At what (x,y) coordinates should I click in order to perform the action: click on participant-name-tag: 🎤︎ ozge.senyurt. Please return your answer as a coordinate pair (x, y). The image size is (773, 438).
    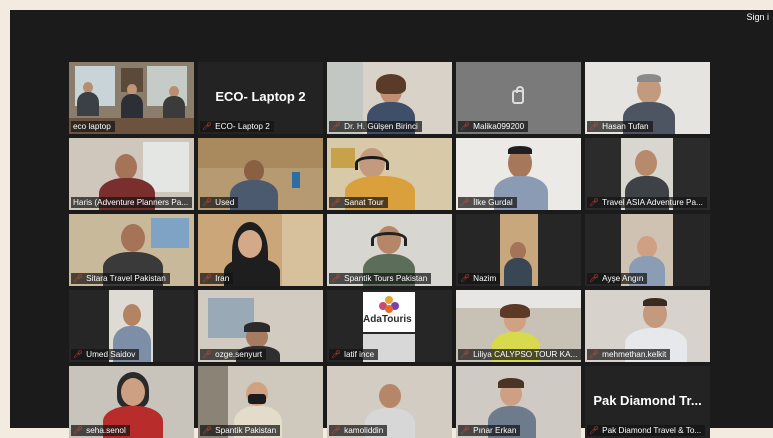
    Looking at the image, I should click on (233, 354).